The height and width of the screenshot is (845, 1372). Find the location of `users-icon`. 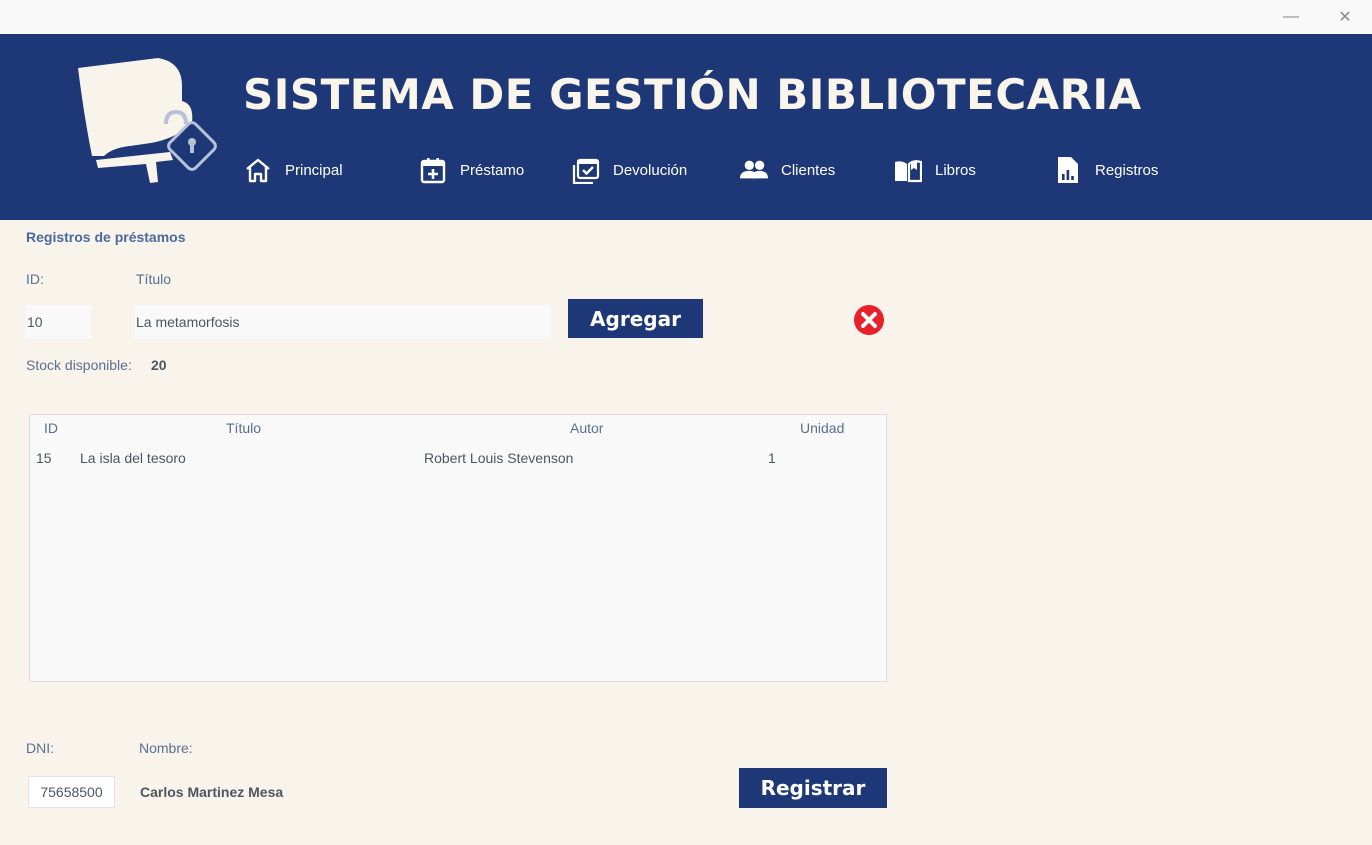

users-icon is located at coordinates (754, 169).